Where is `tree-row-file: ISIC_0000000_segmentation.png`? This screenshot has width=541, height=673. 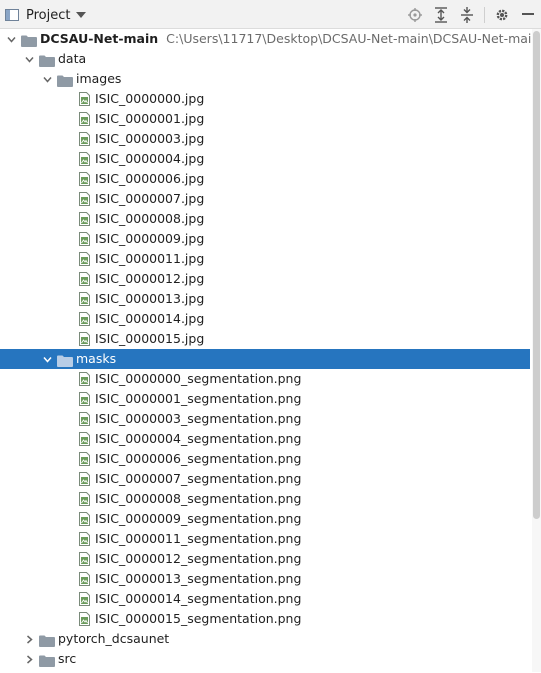 tree-row-file: ISIC_0000000_segmentation.png is located at coordinates (265, 379).